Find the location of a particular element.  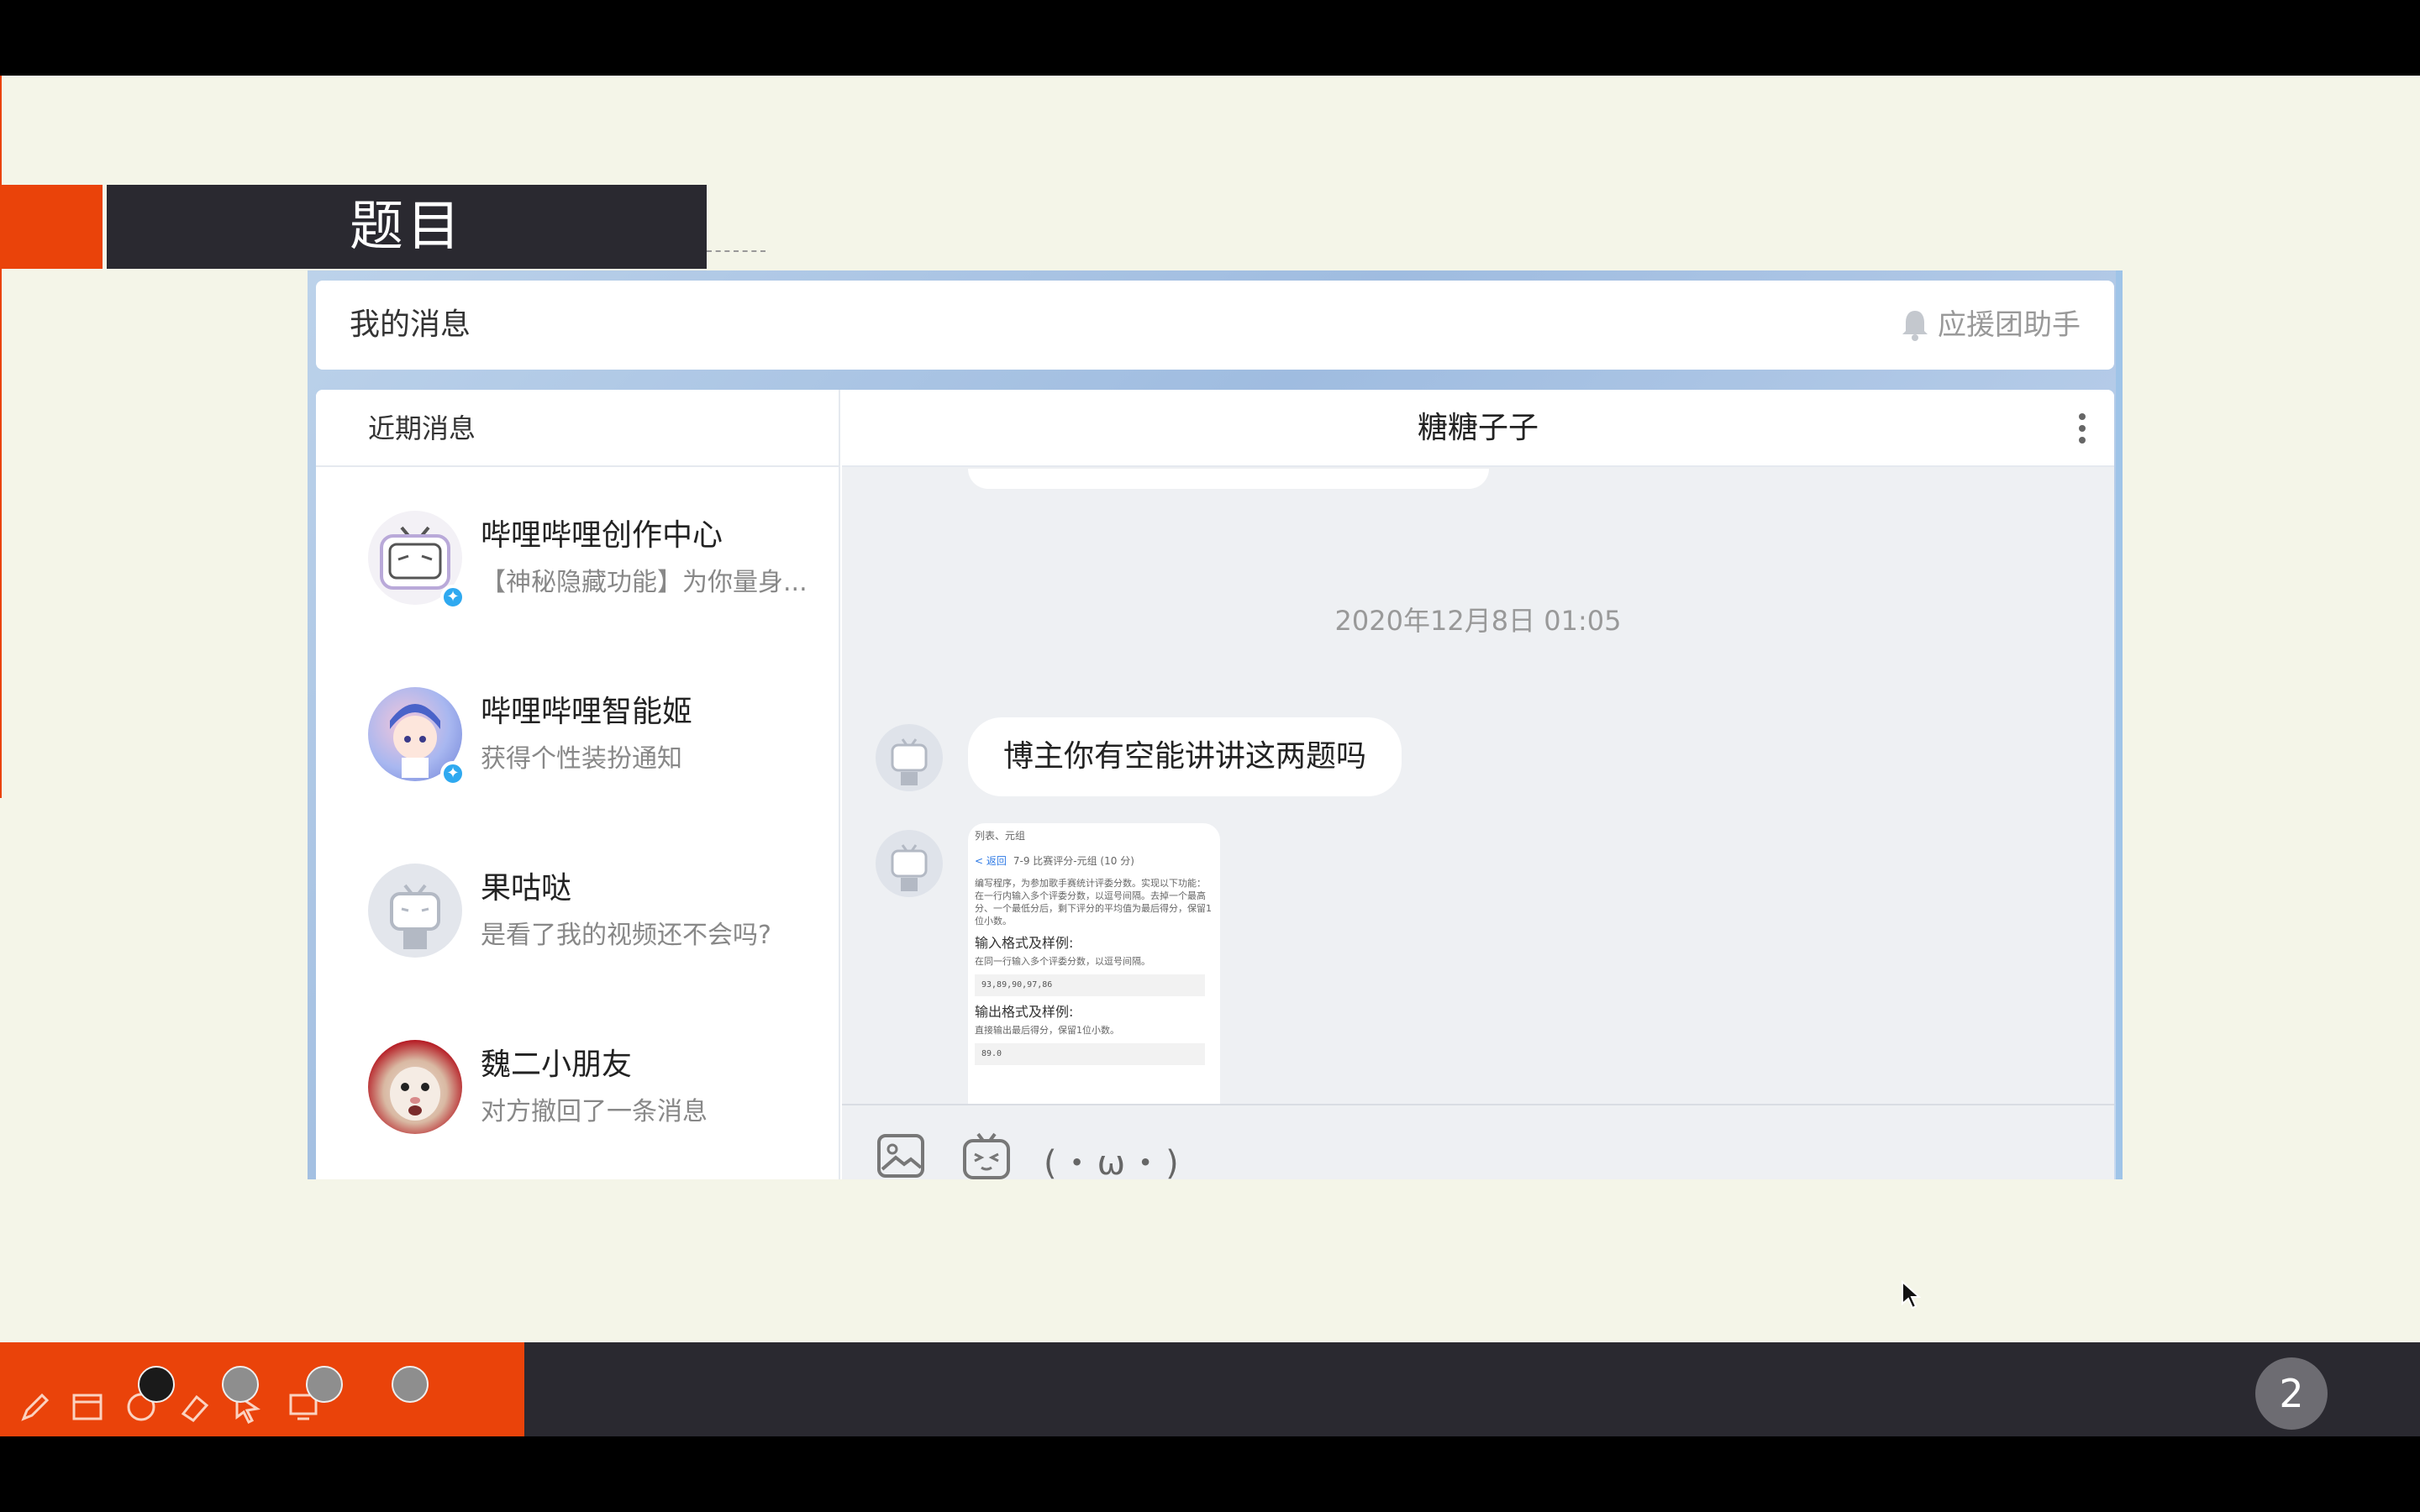

kaomoji-button: (・ω・) is located at coordinates (1113, 1157).